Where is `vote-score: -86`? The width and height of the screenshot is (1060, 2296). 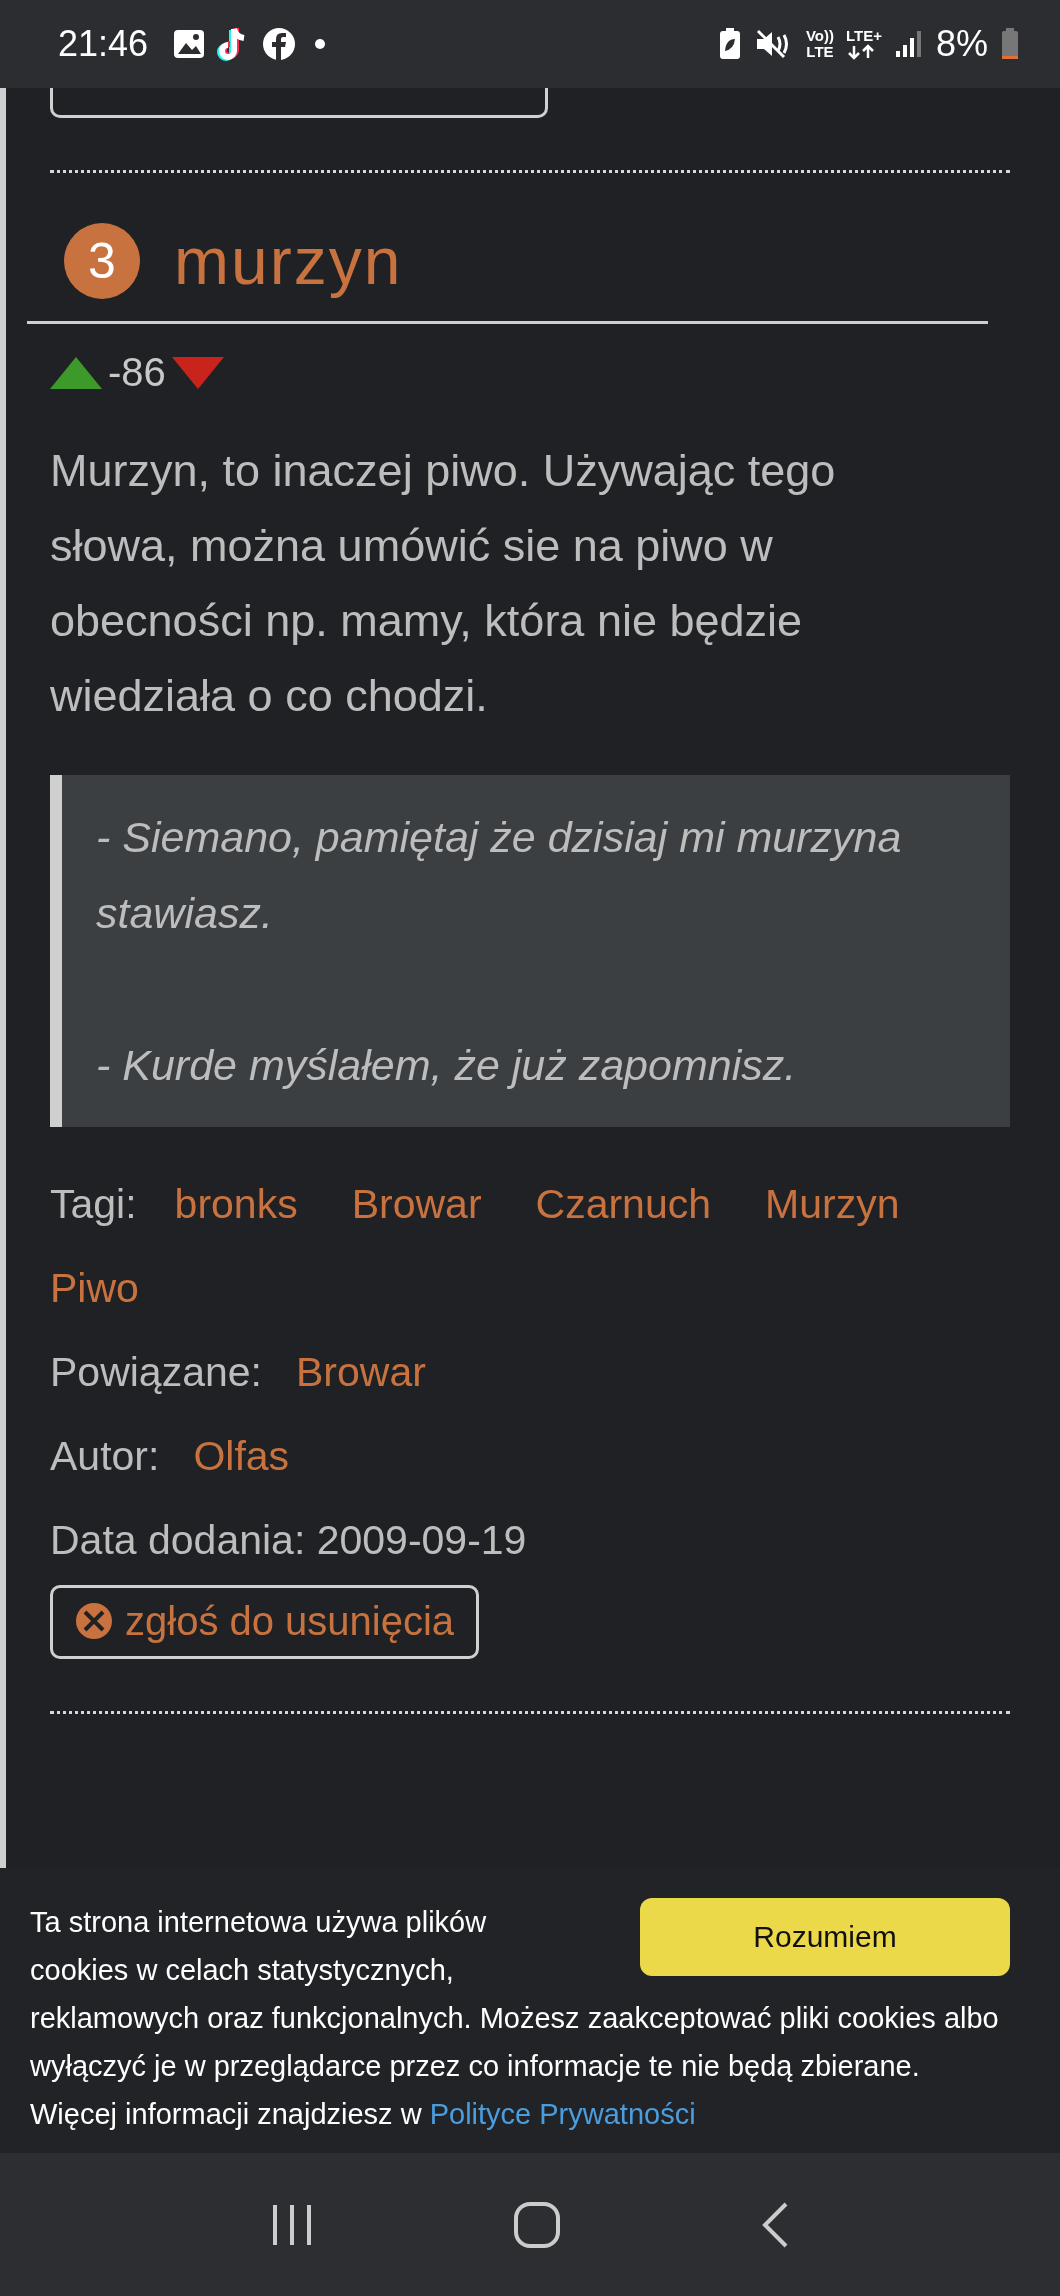 vote-score: -86 is located at coordinates (137, 372).